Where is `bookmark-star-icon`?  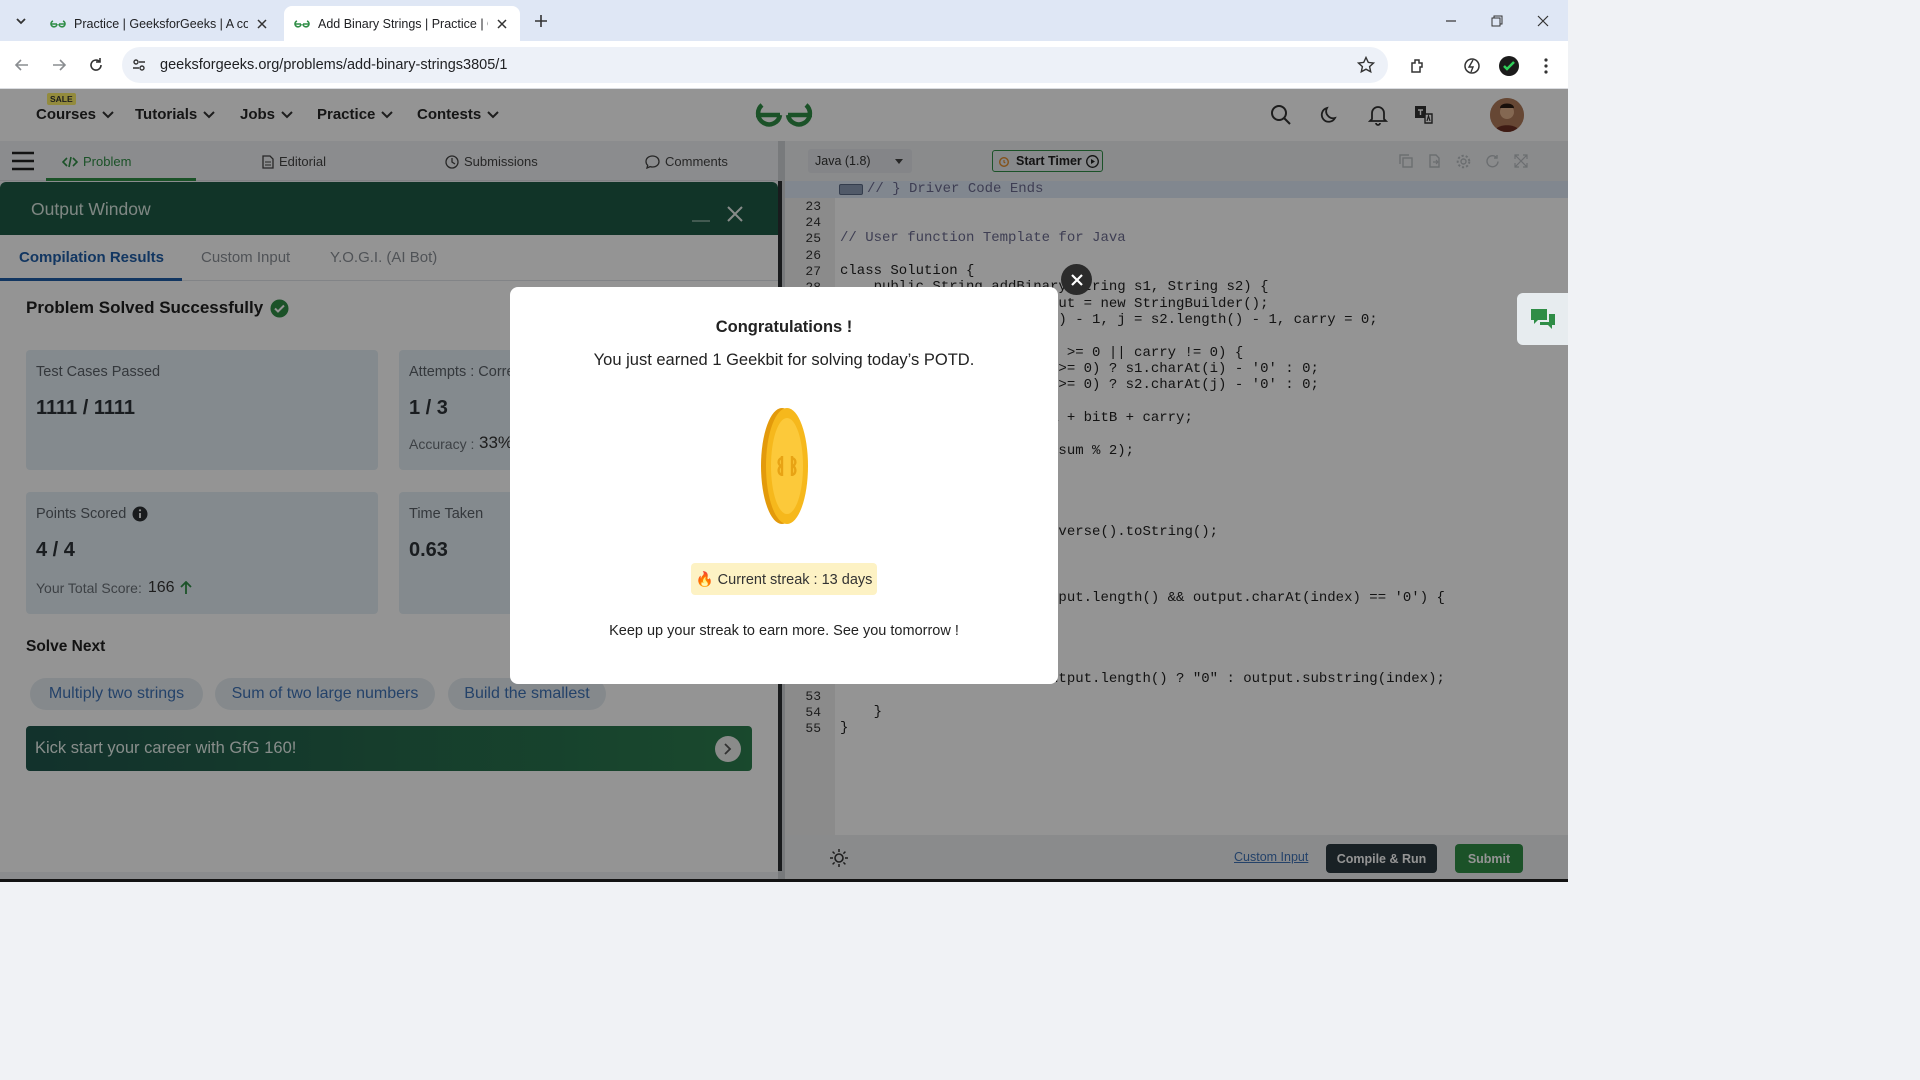
bookmark-star-icon is located at coordinates (1366, 65).